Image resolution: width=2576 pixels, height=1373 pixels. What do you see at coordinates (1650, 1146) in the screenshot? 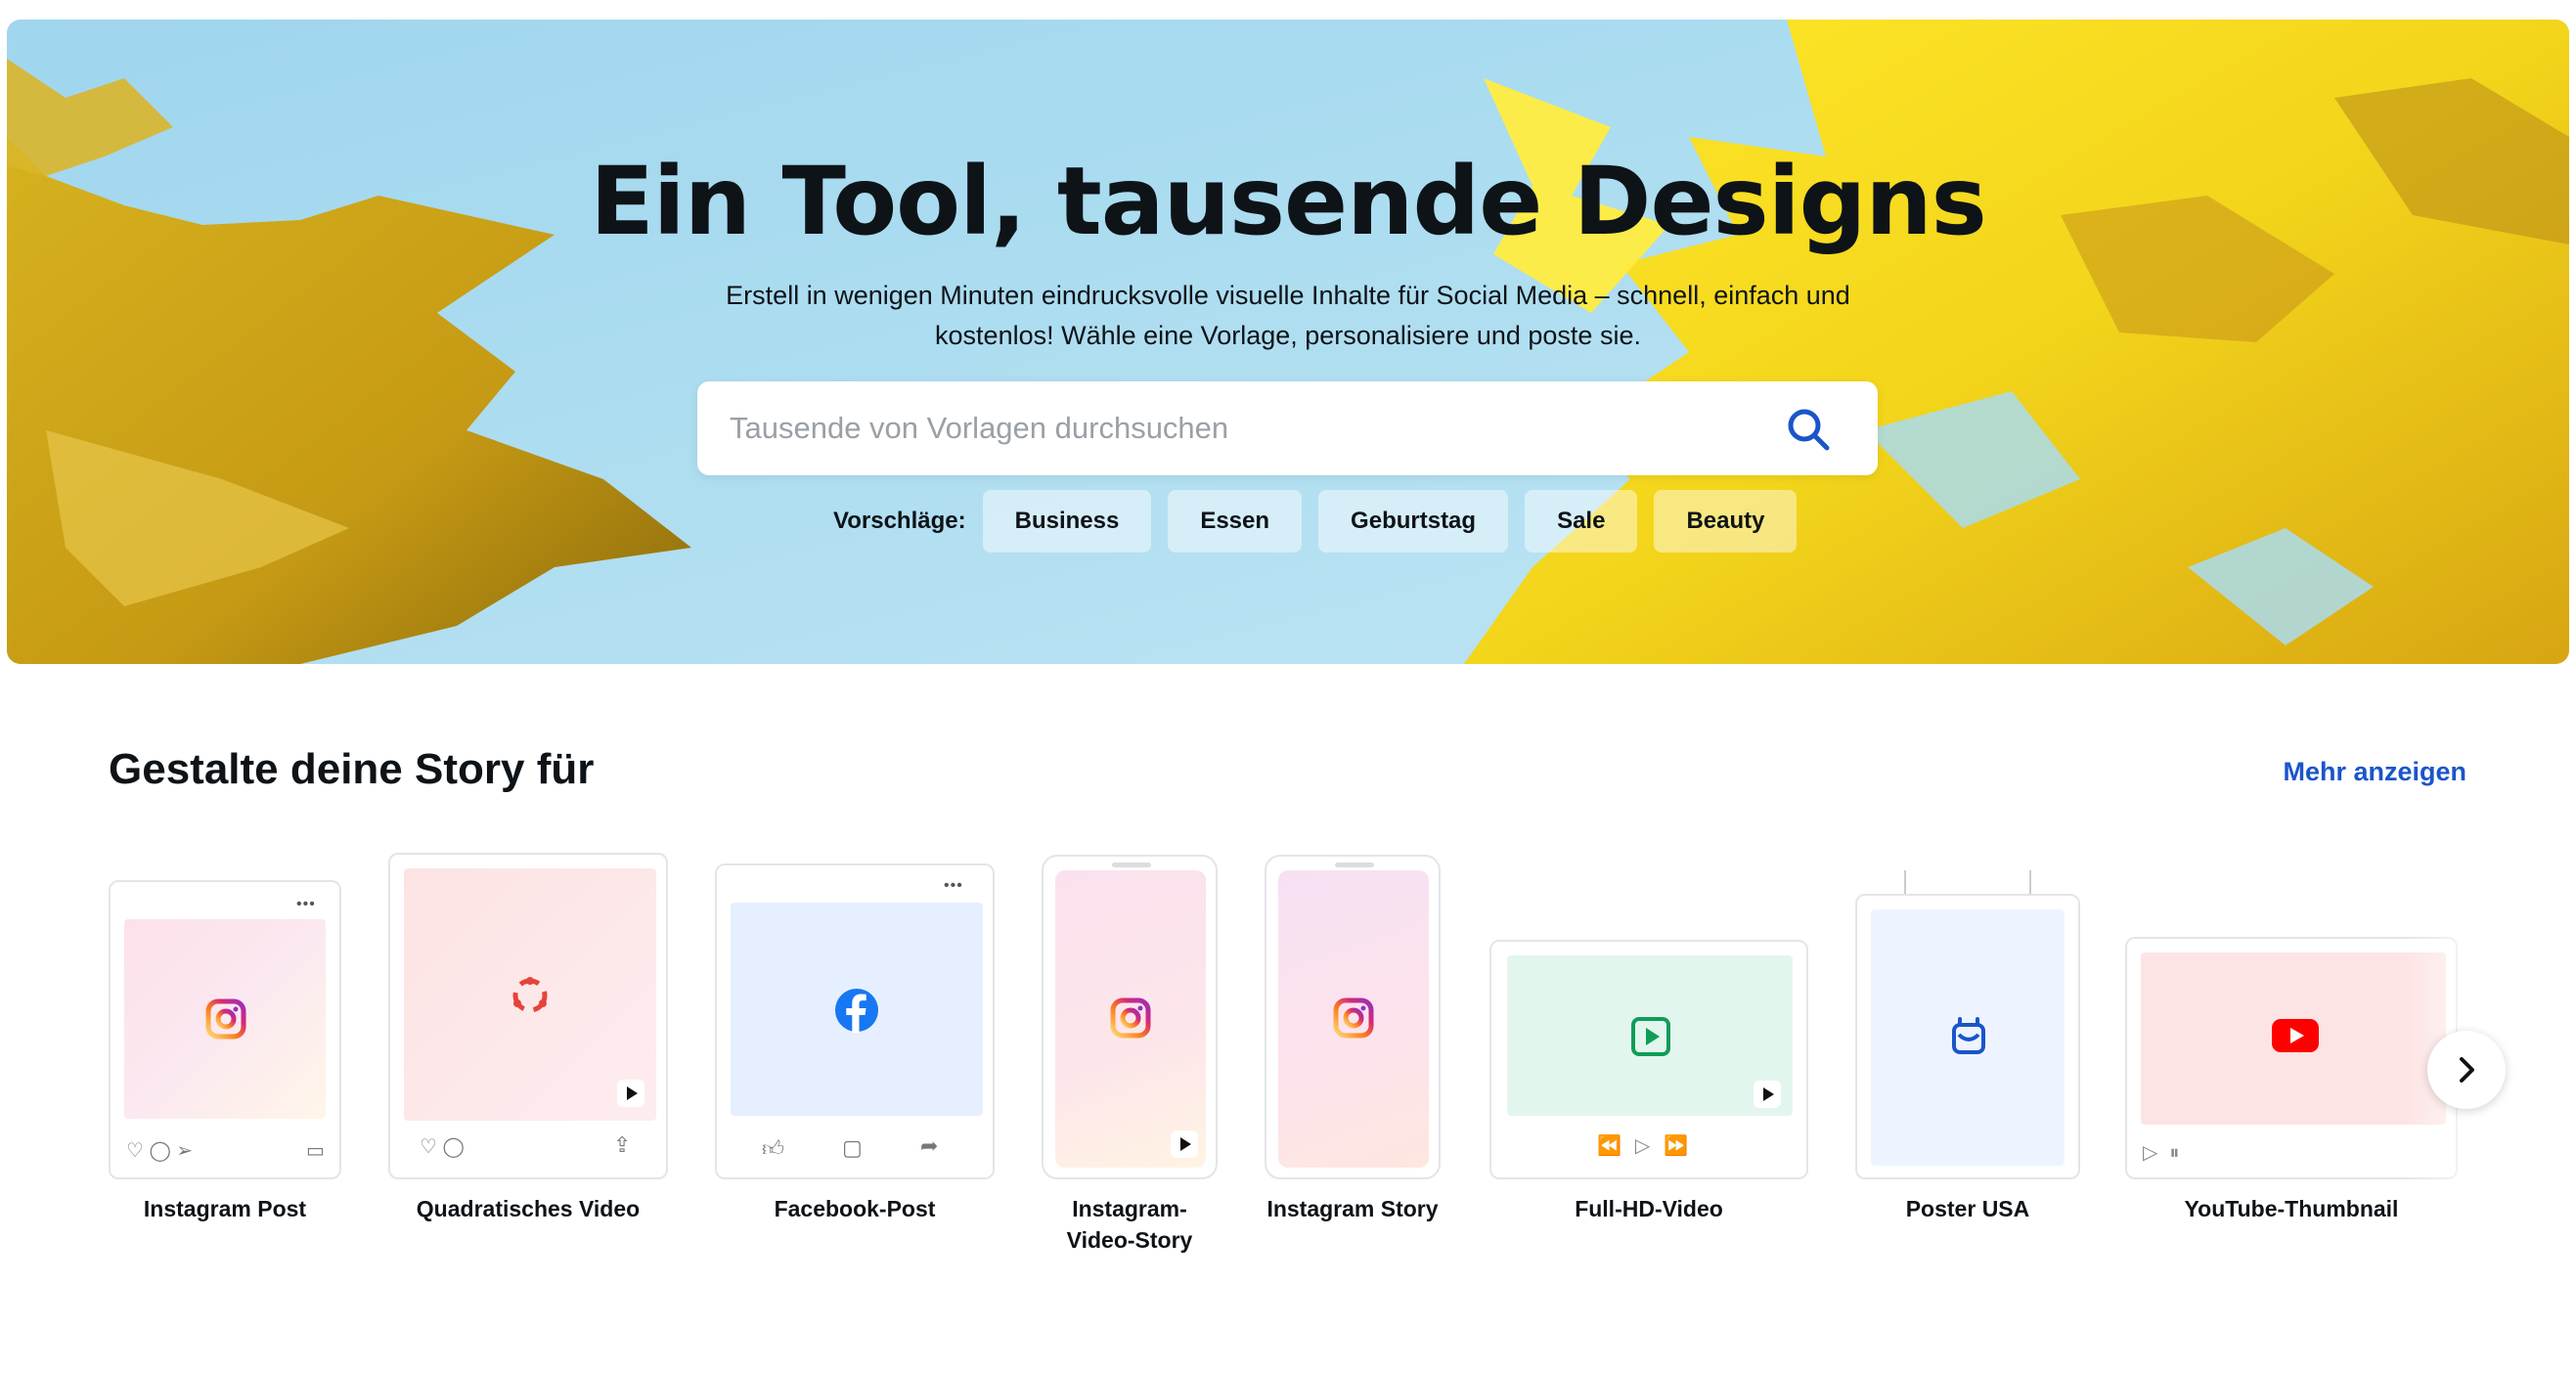
I see `player-controls-icon: ⏪▷⏩` at bounding box center [1650, 1146].